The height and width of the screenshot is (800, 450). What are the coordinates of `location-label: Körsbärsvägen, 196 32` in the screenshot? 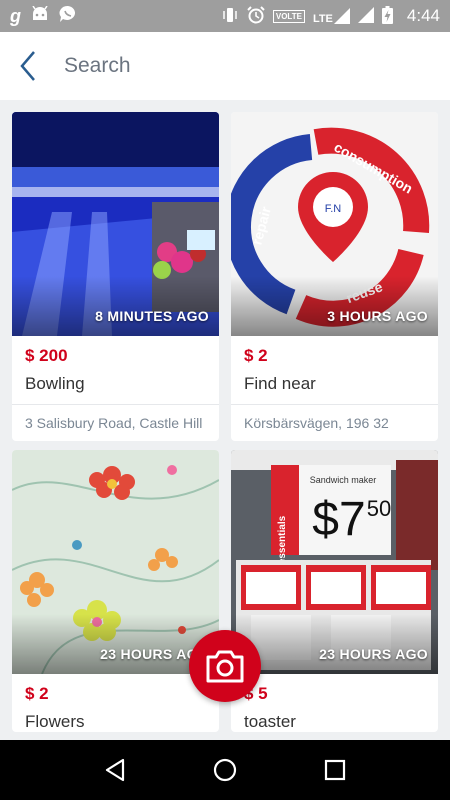 It's located at (316, 423).